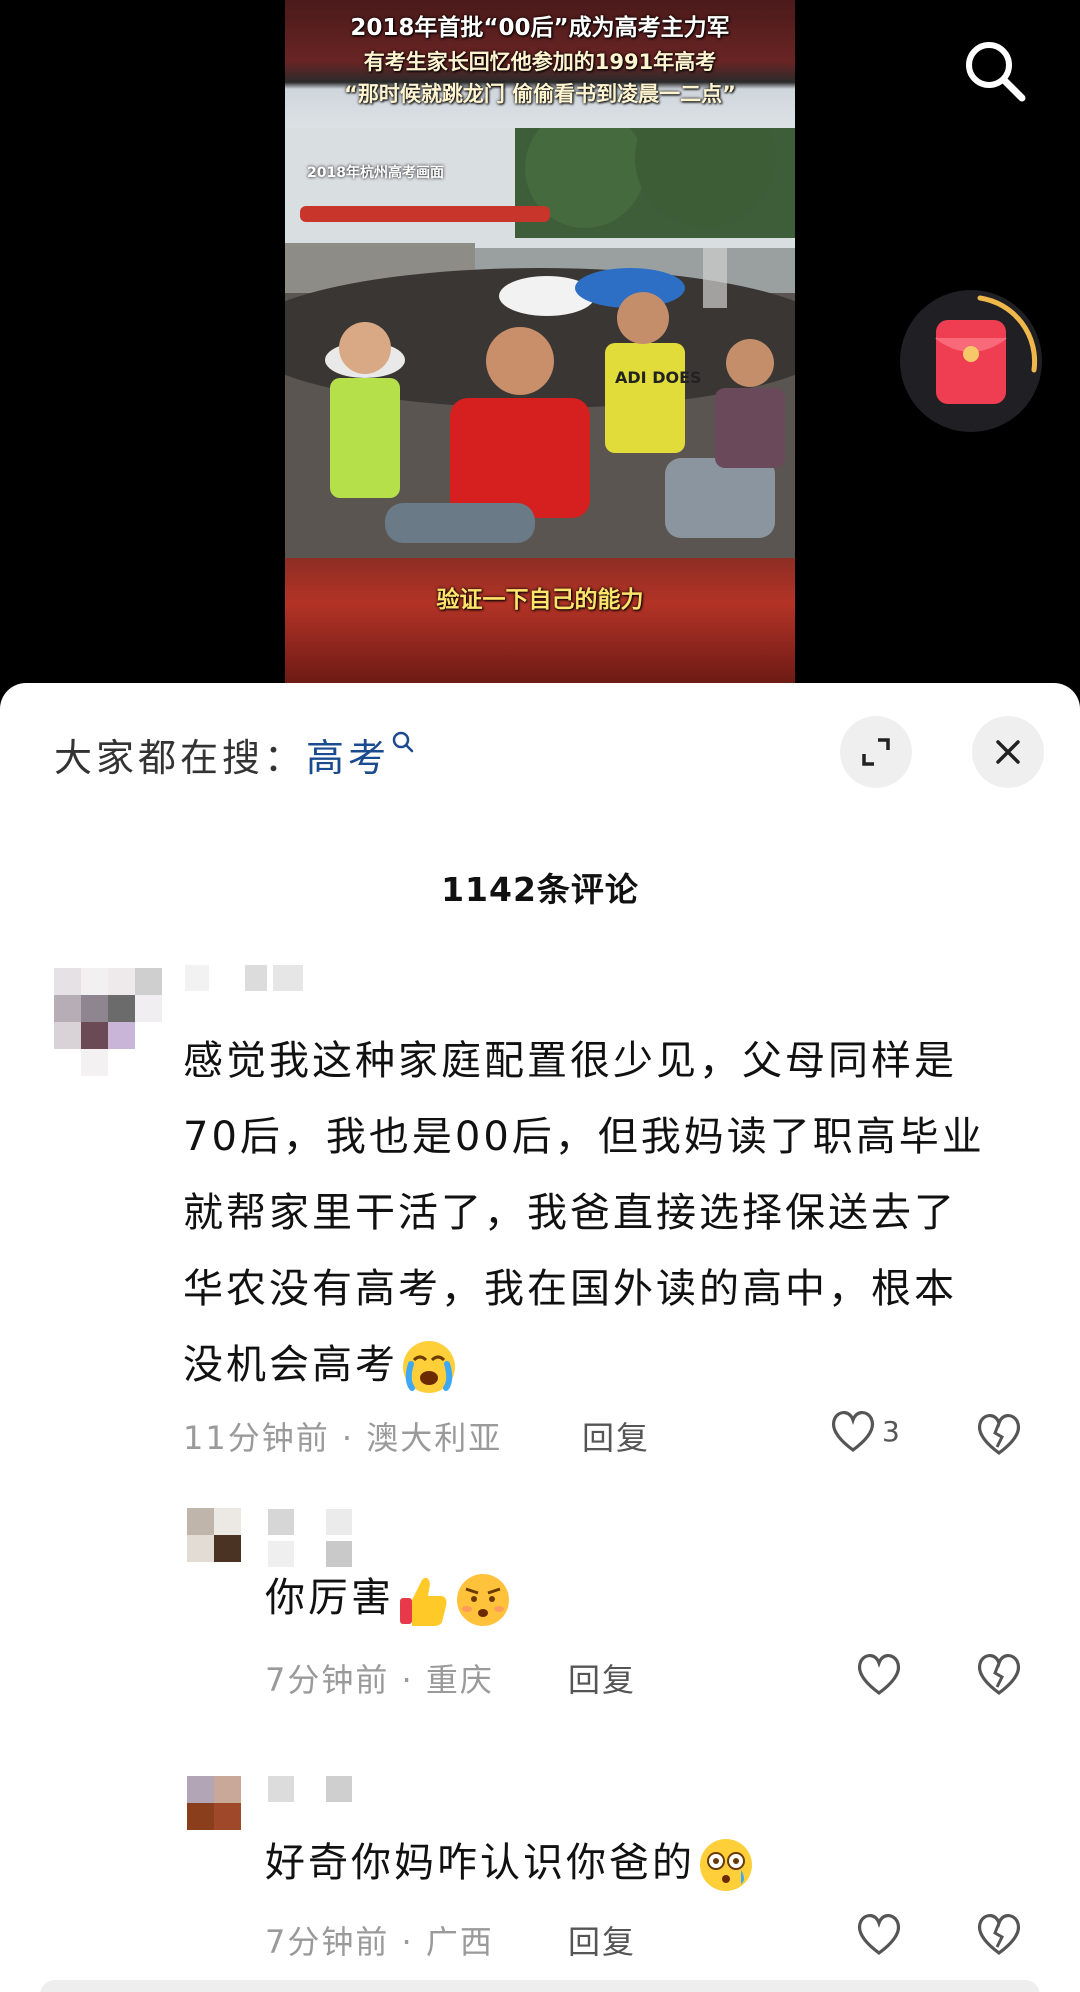 This screenshot has height=1992, width=1080. I want to click on like-button: 3, so click(864, 1431).